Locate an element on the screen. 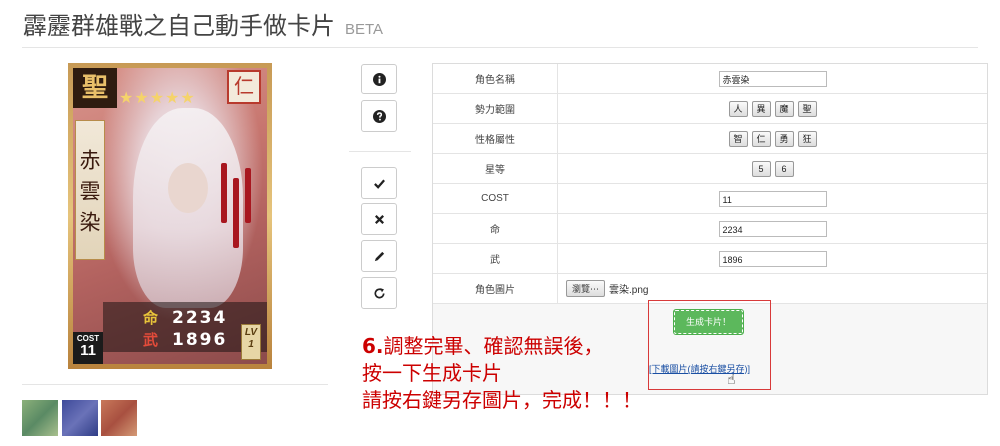  grade-badge: 聖 is located at coordinates (95, 88).